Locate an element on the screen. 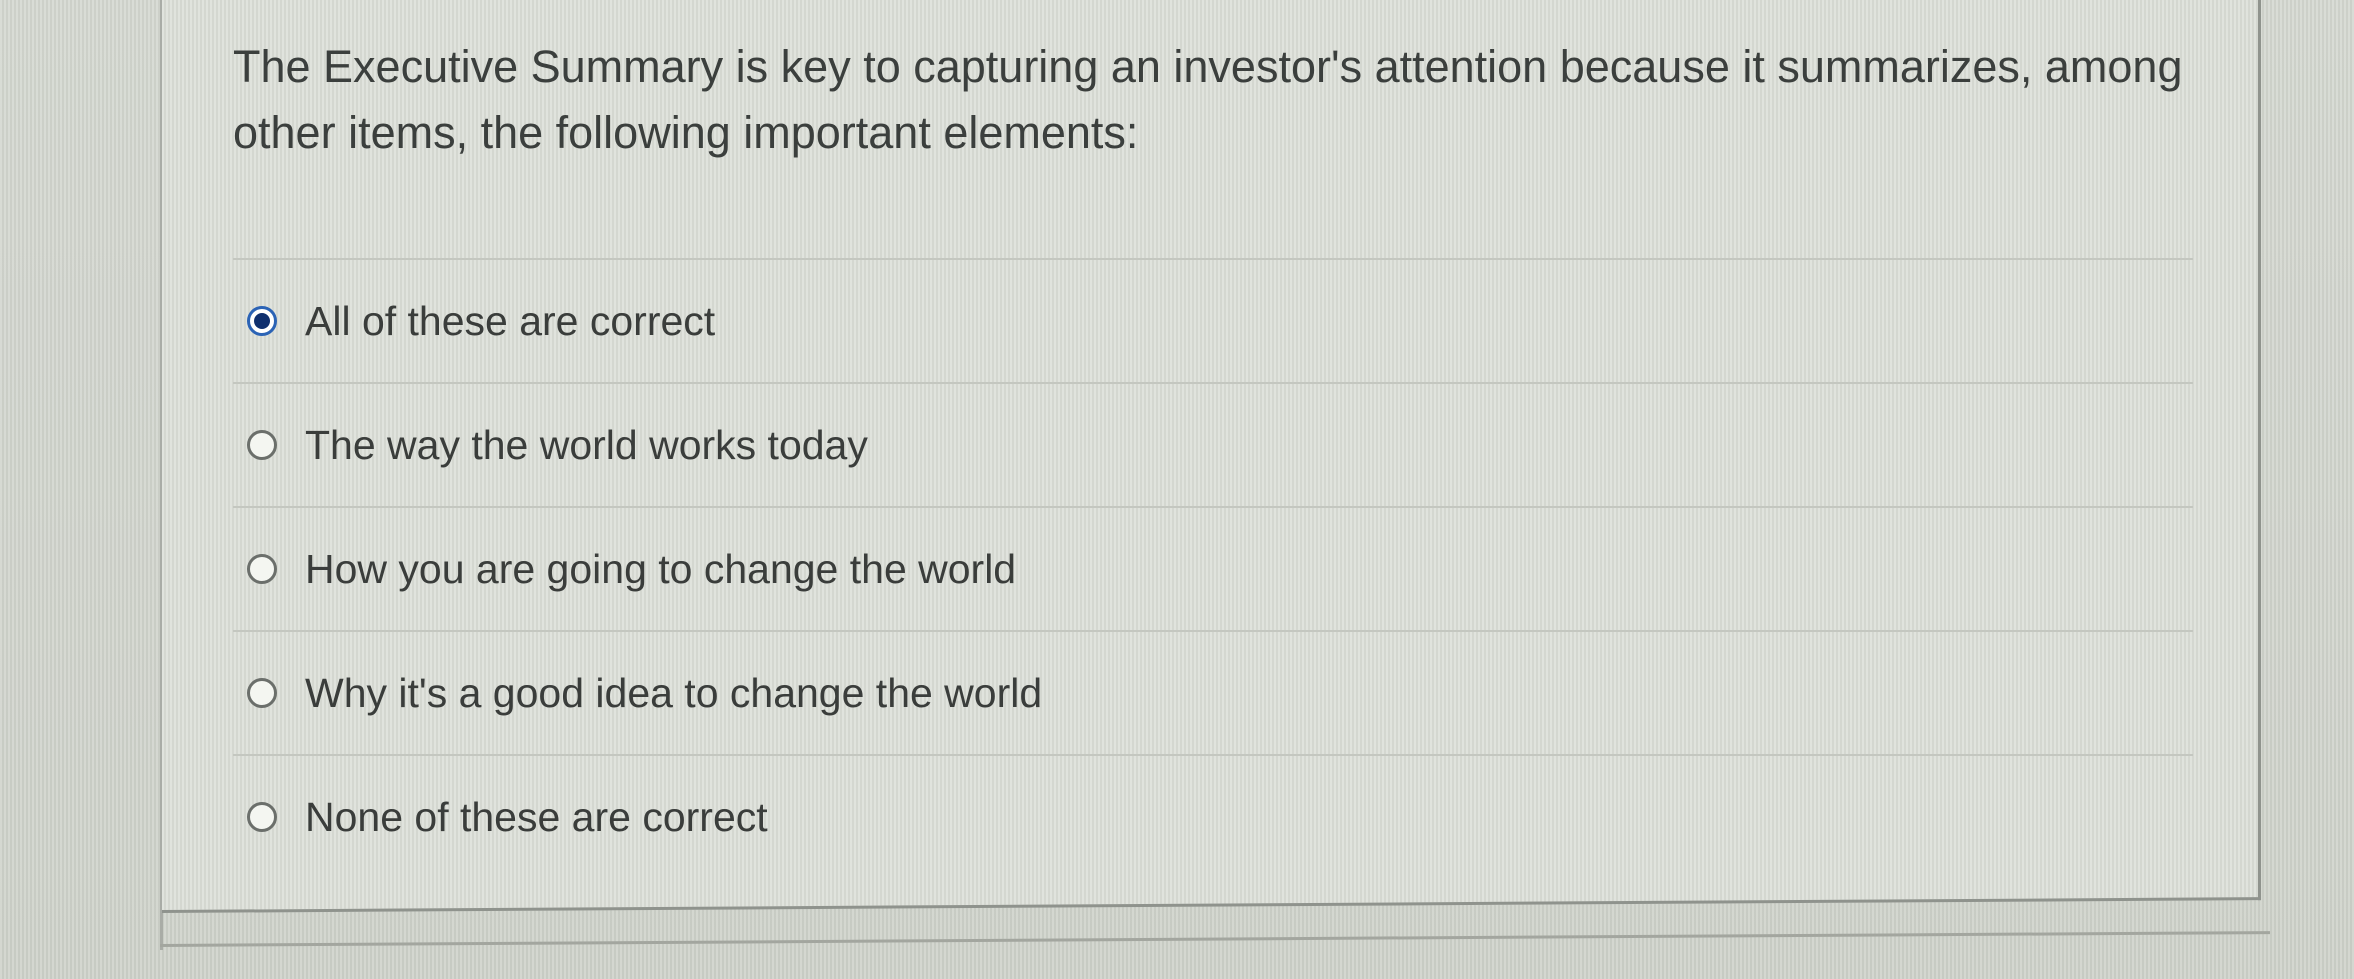  option-label: None of these are correct is located at coordinates (536, 816).